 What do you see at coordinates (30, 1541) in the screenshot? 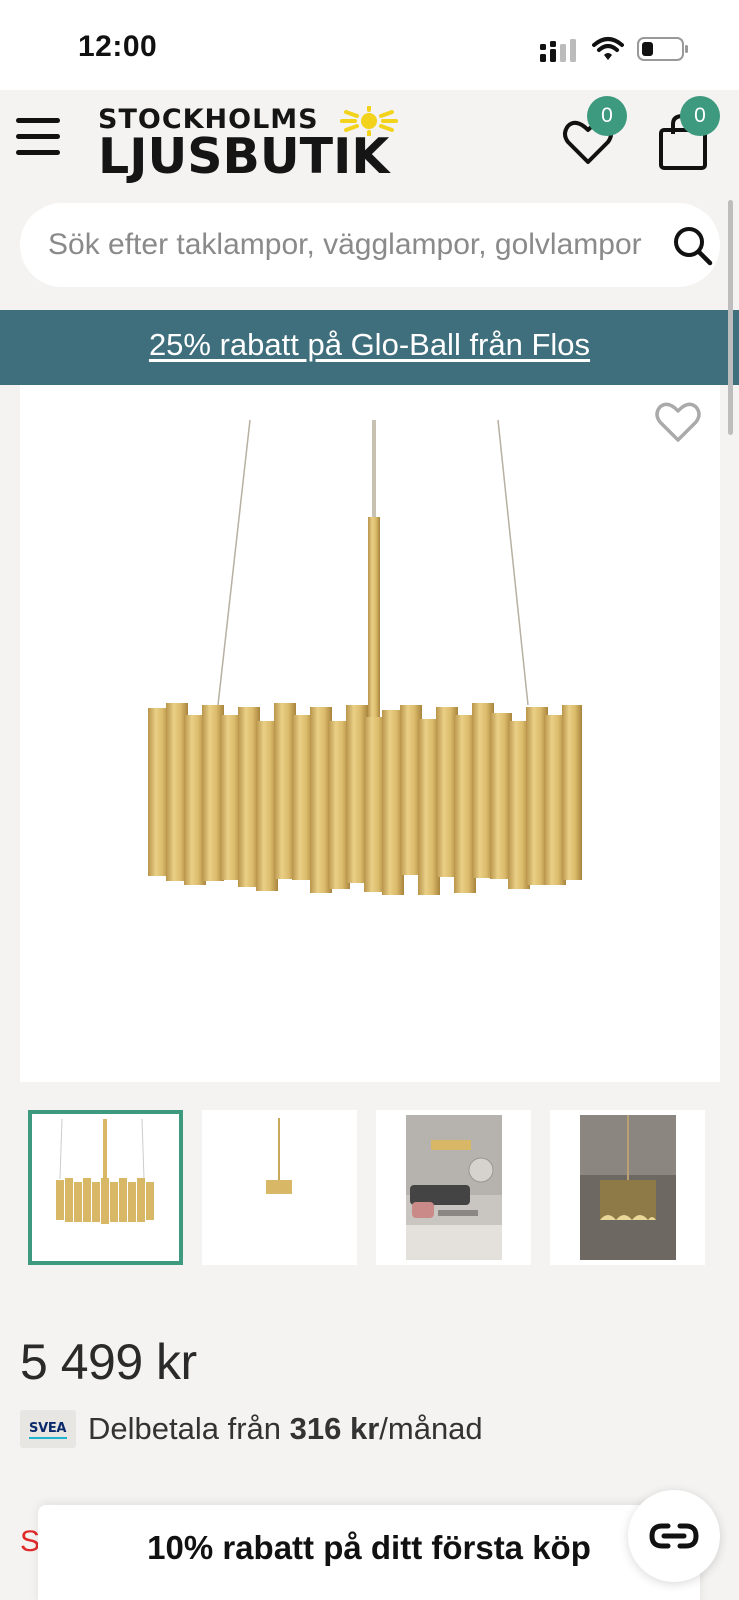
I see `sale-label-peek: S` at bounding box center [30, 1541].